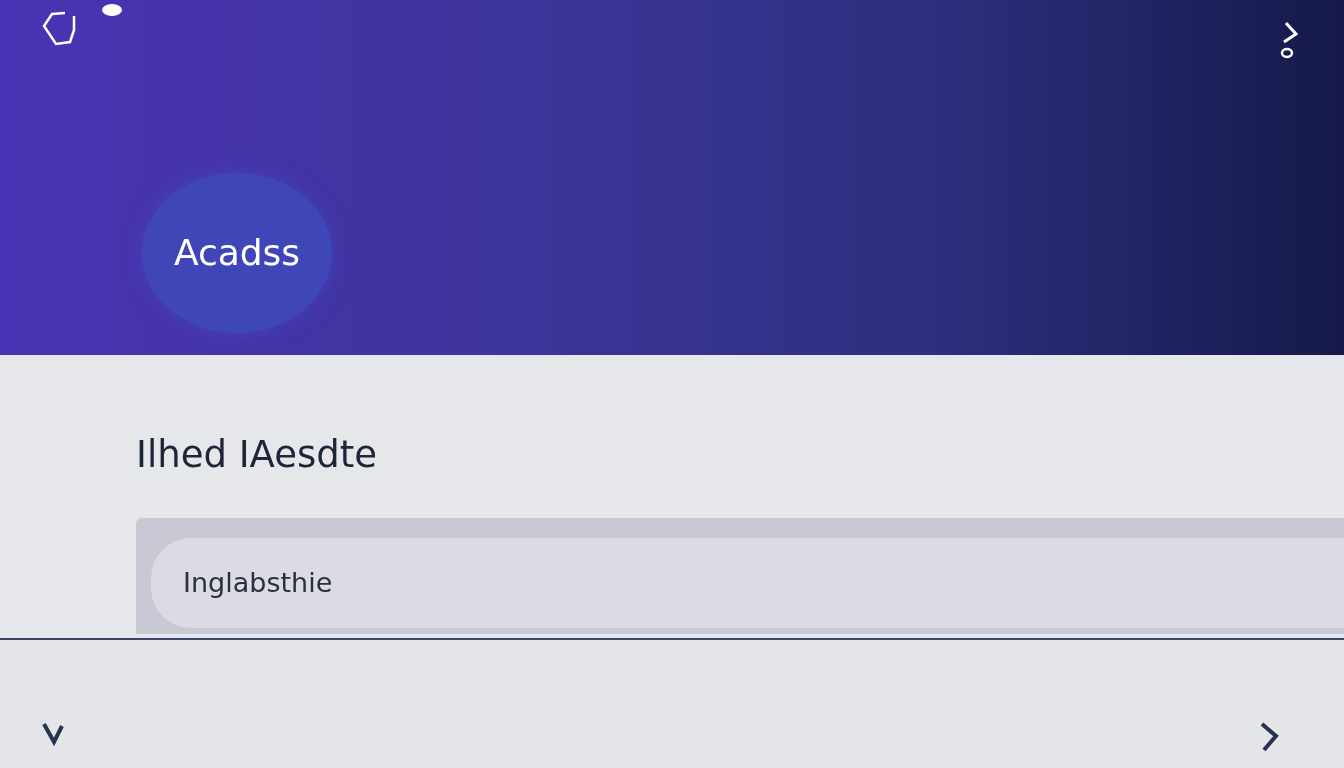 This screenshot has height=768, width=1344. What do you see at coordinates (257, 455) in the screenshot?
I see `page-title: Ilhed IAesdte` at bounding box center [257, 455].